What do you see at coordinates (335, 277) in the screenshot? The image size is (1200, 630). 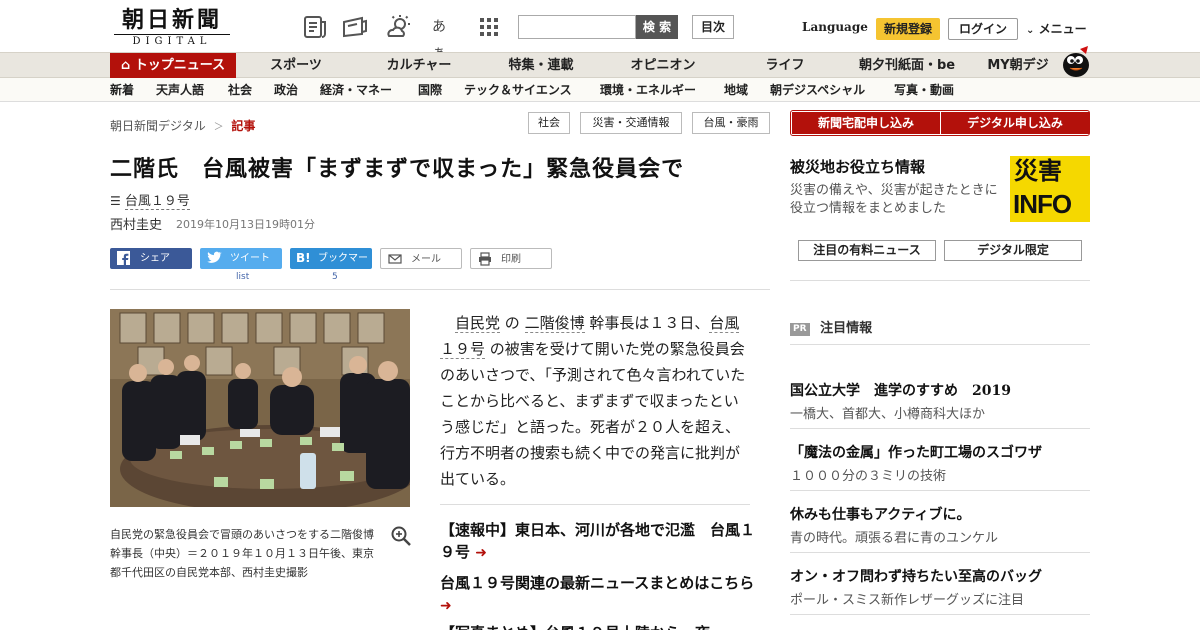 I see `hatena-count: 5` at bounding box center [335, 277].